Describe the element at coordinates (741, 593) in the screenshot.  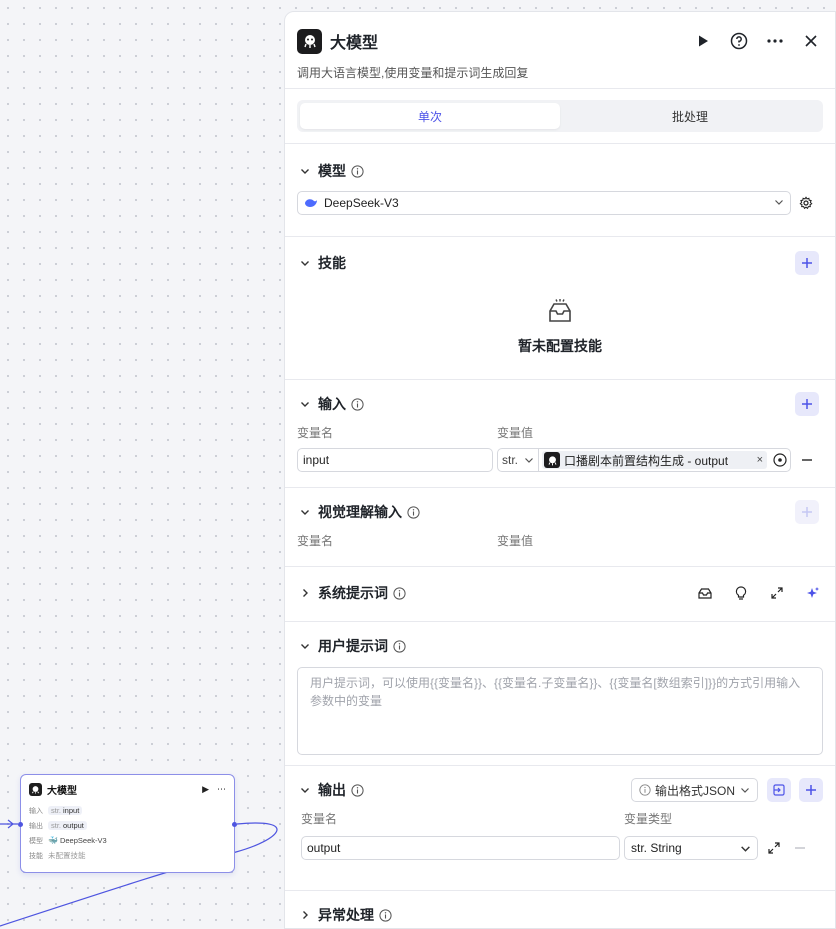
I see `lightbulb-icon` at that location.